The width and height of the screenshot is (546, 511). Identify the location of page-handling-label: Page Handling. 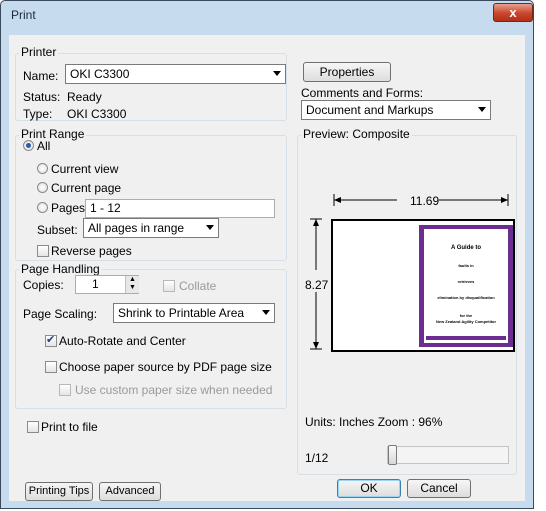
(60, 269).